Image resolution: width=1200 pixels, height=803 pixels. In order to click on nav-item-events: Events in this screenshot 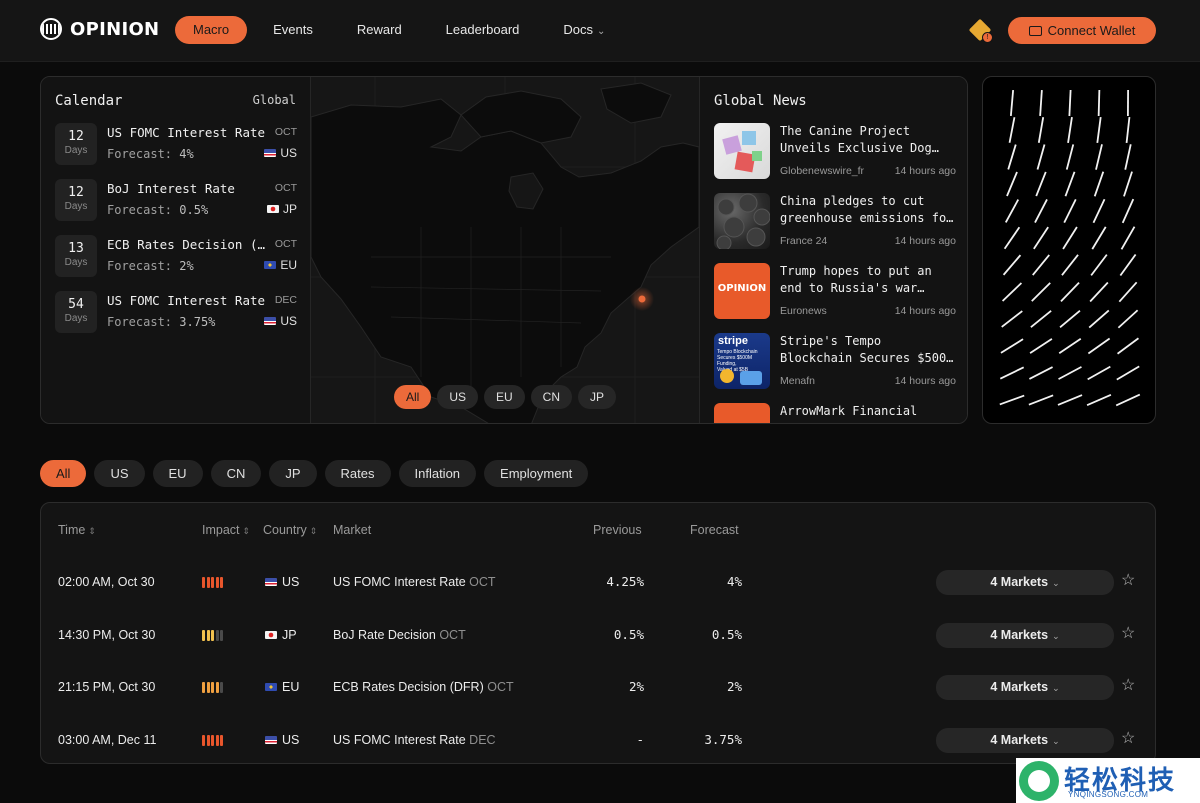, I will do `click(293, 30)`.